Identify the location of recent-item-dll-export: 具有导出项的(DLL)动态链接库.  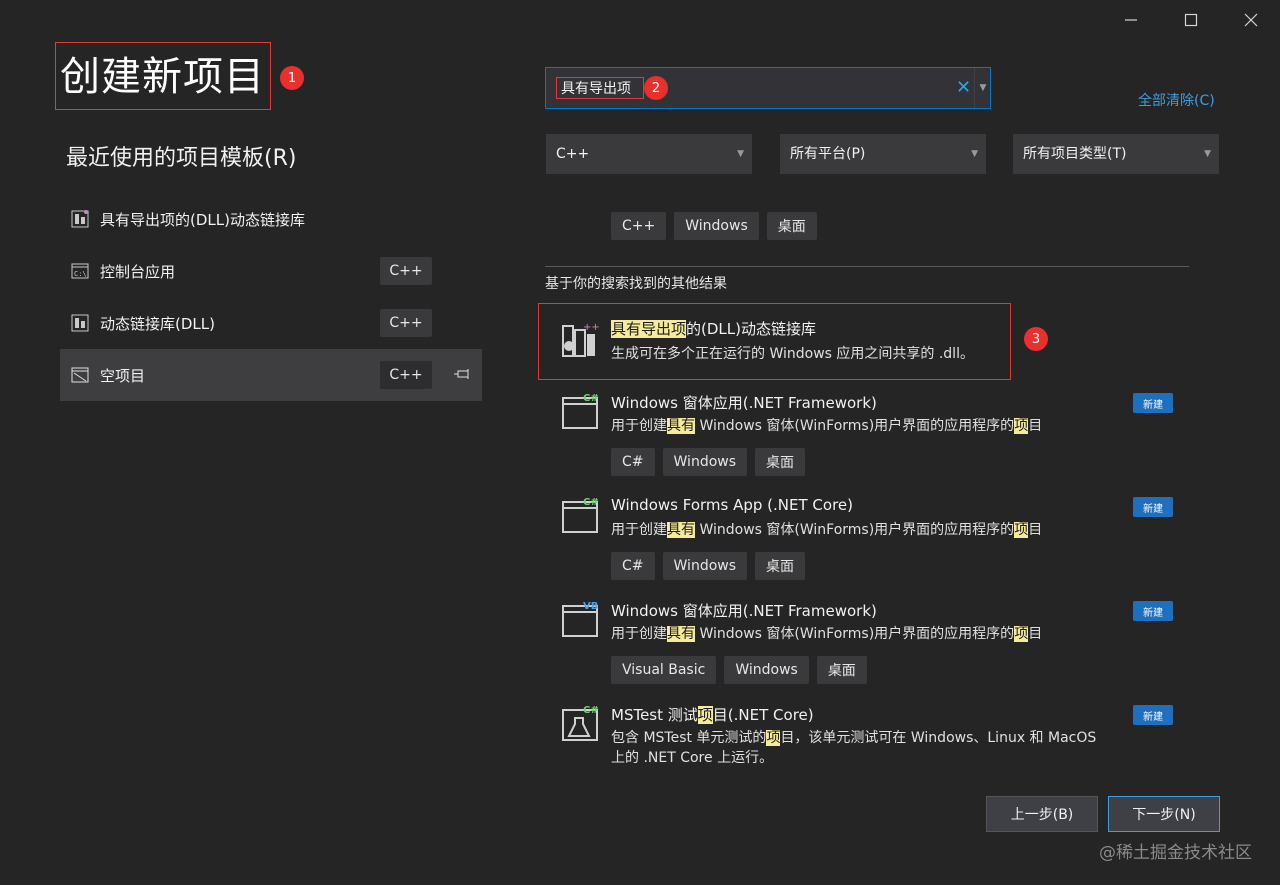
(271, 219).